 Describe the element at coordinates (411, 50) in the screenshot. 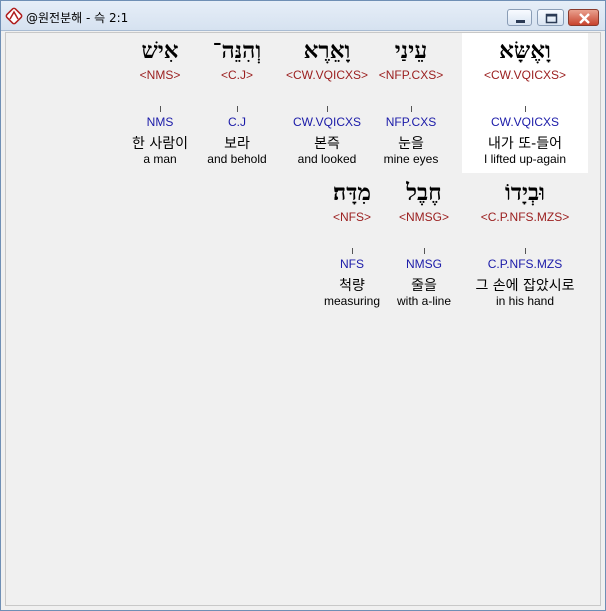

I see `hebrew-word: עֵינַי` at that location.